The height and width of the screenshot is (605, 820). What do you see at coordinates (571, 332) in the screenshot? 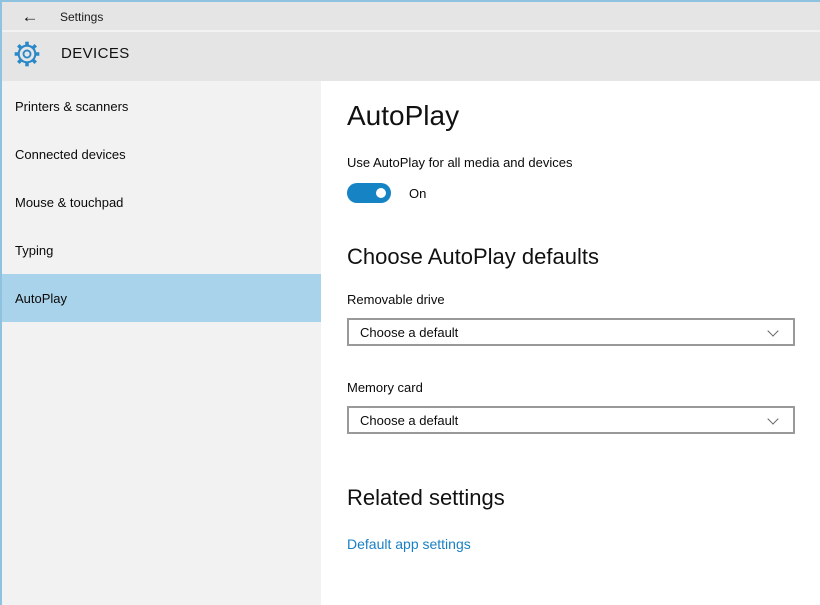
I see `removable-drive-dropdown: Choose a default` at bounding box center [571, 332].